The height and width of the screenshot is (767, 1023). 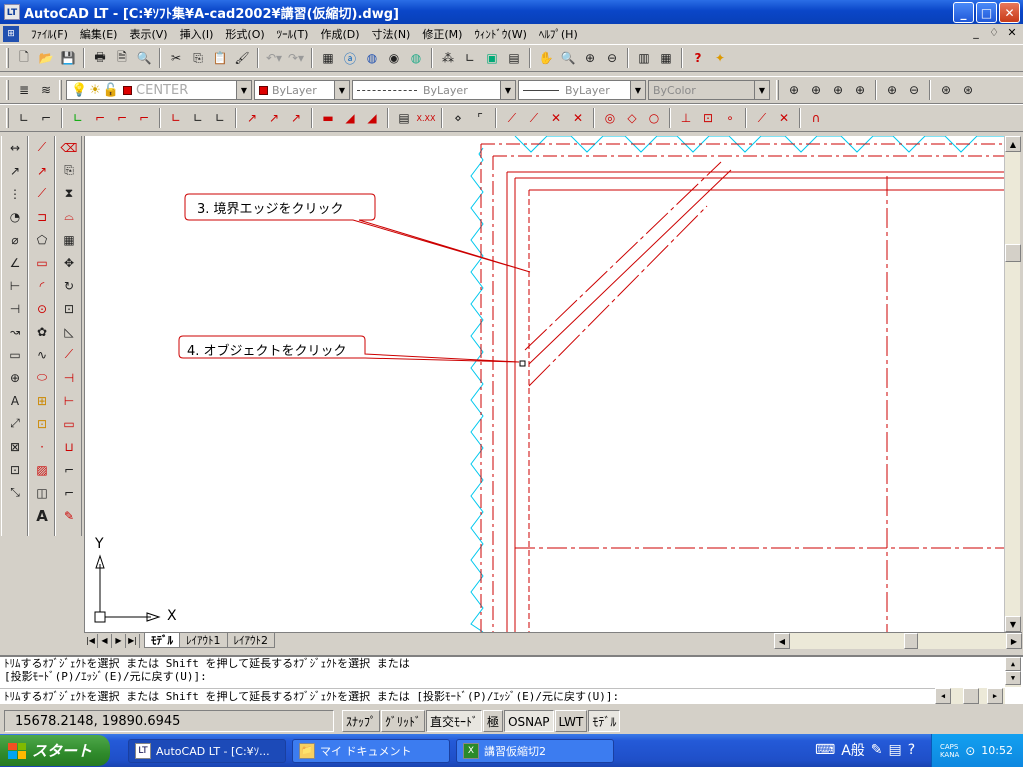 I want to click on linear-dimension-icon: ∟, so click(x=24, y=118).